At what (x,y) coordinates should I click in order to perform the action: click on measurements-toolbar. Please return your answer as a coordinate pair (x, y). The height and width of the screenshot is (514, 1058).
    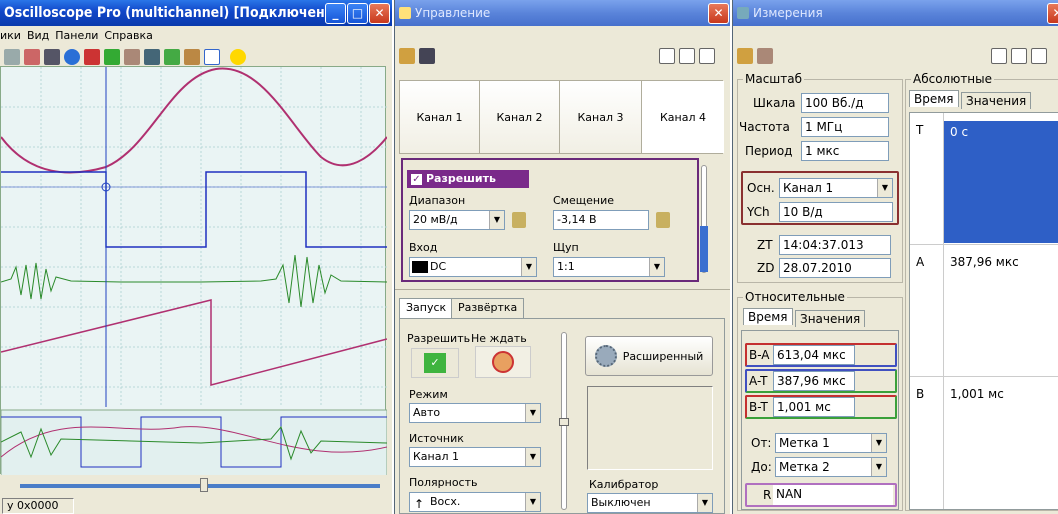
    Looking at the image, I should click on (895, 56).